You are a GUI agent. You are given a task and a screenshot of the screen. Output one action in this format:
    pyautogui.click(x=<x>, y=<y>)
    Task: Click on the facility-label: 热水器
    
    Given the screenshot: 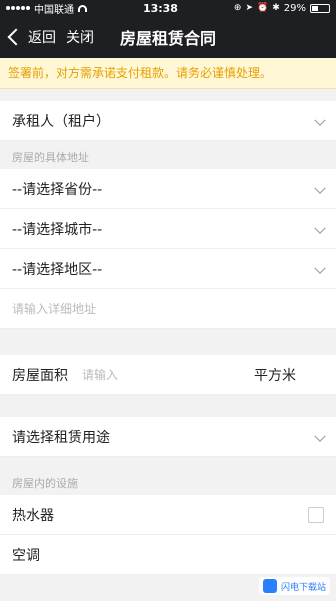 What is the action you would take?
    pyautogui.click(x=33, y=515)
    